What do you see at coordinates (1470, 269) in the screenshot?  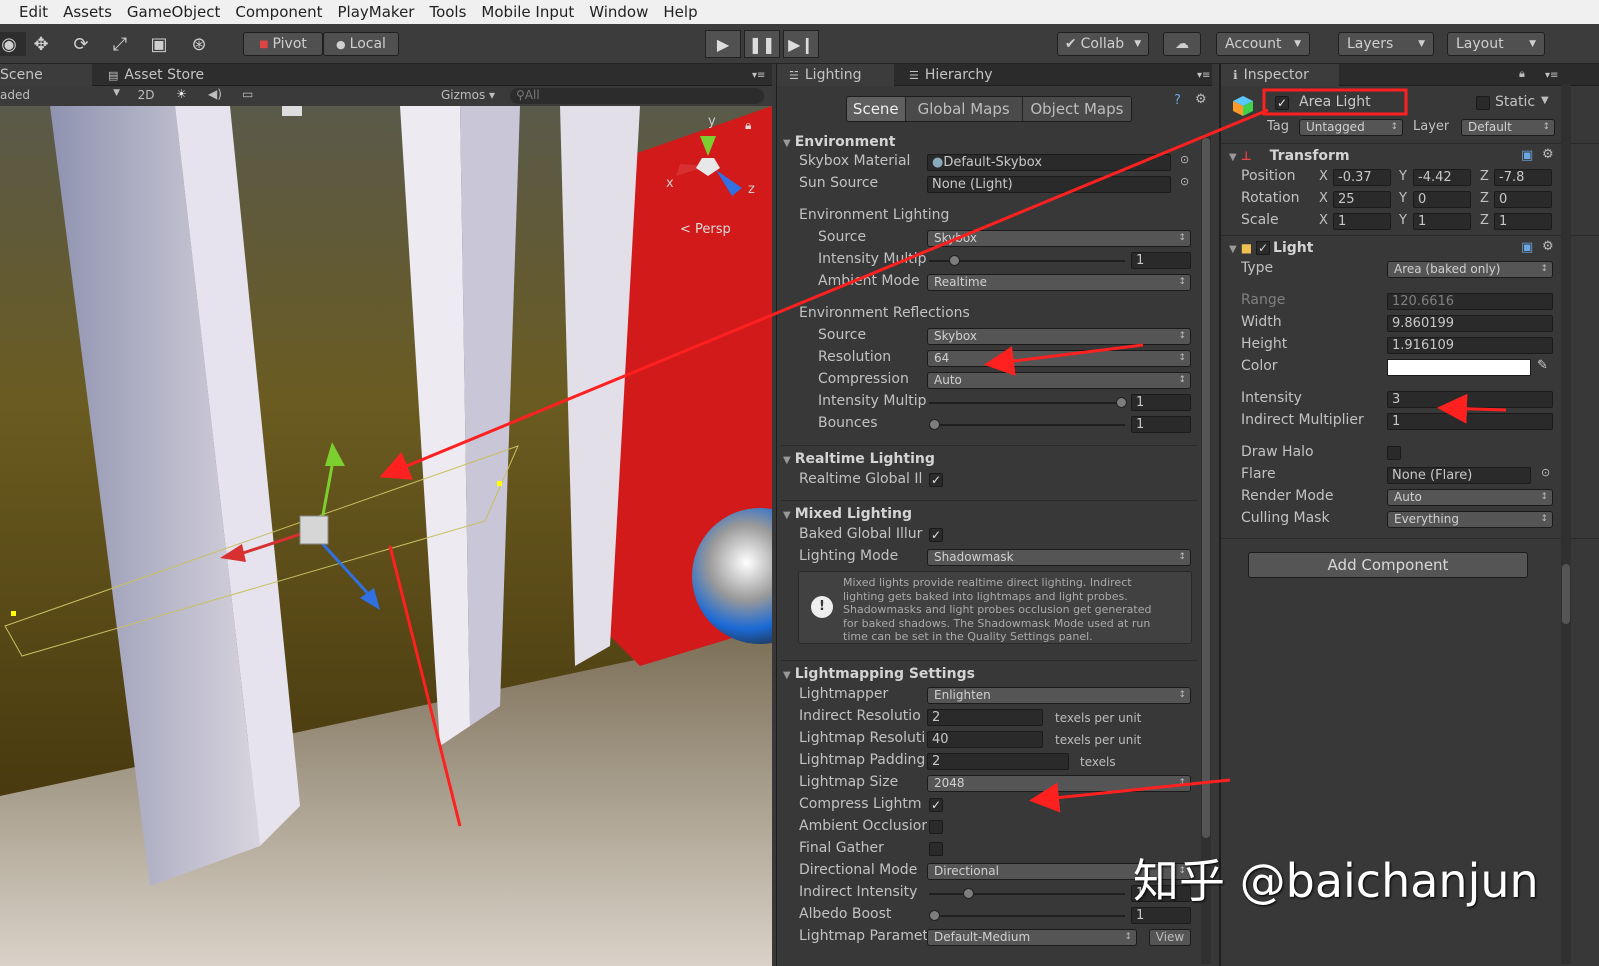 I see `light-type-dropdown: Area (baked only)` at bounding box center [1470, 269].